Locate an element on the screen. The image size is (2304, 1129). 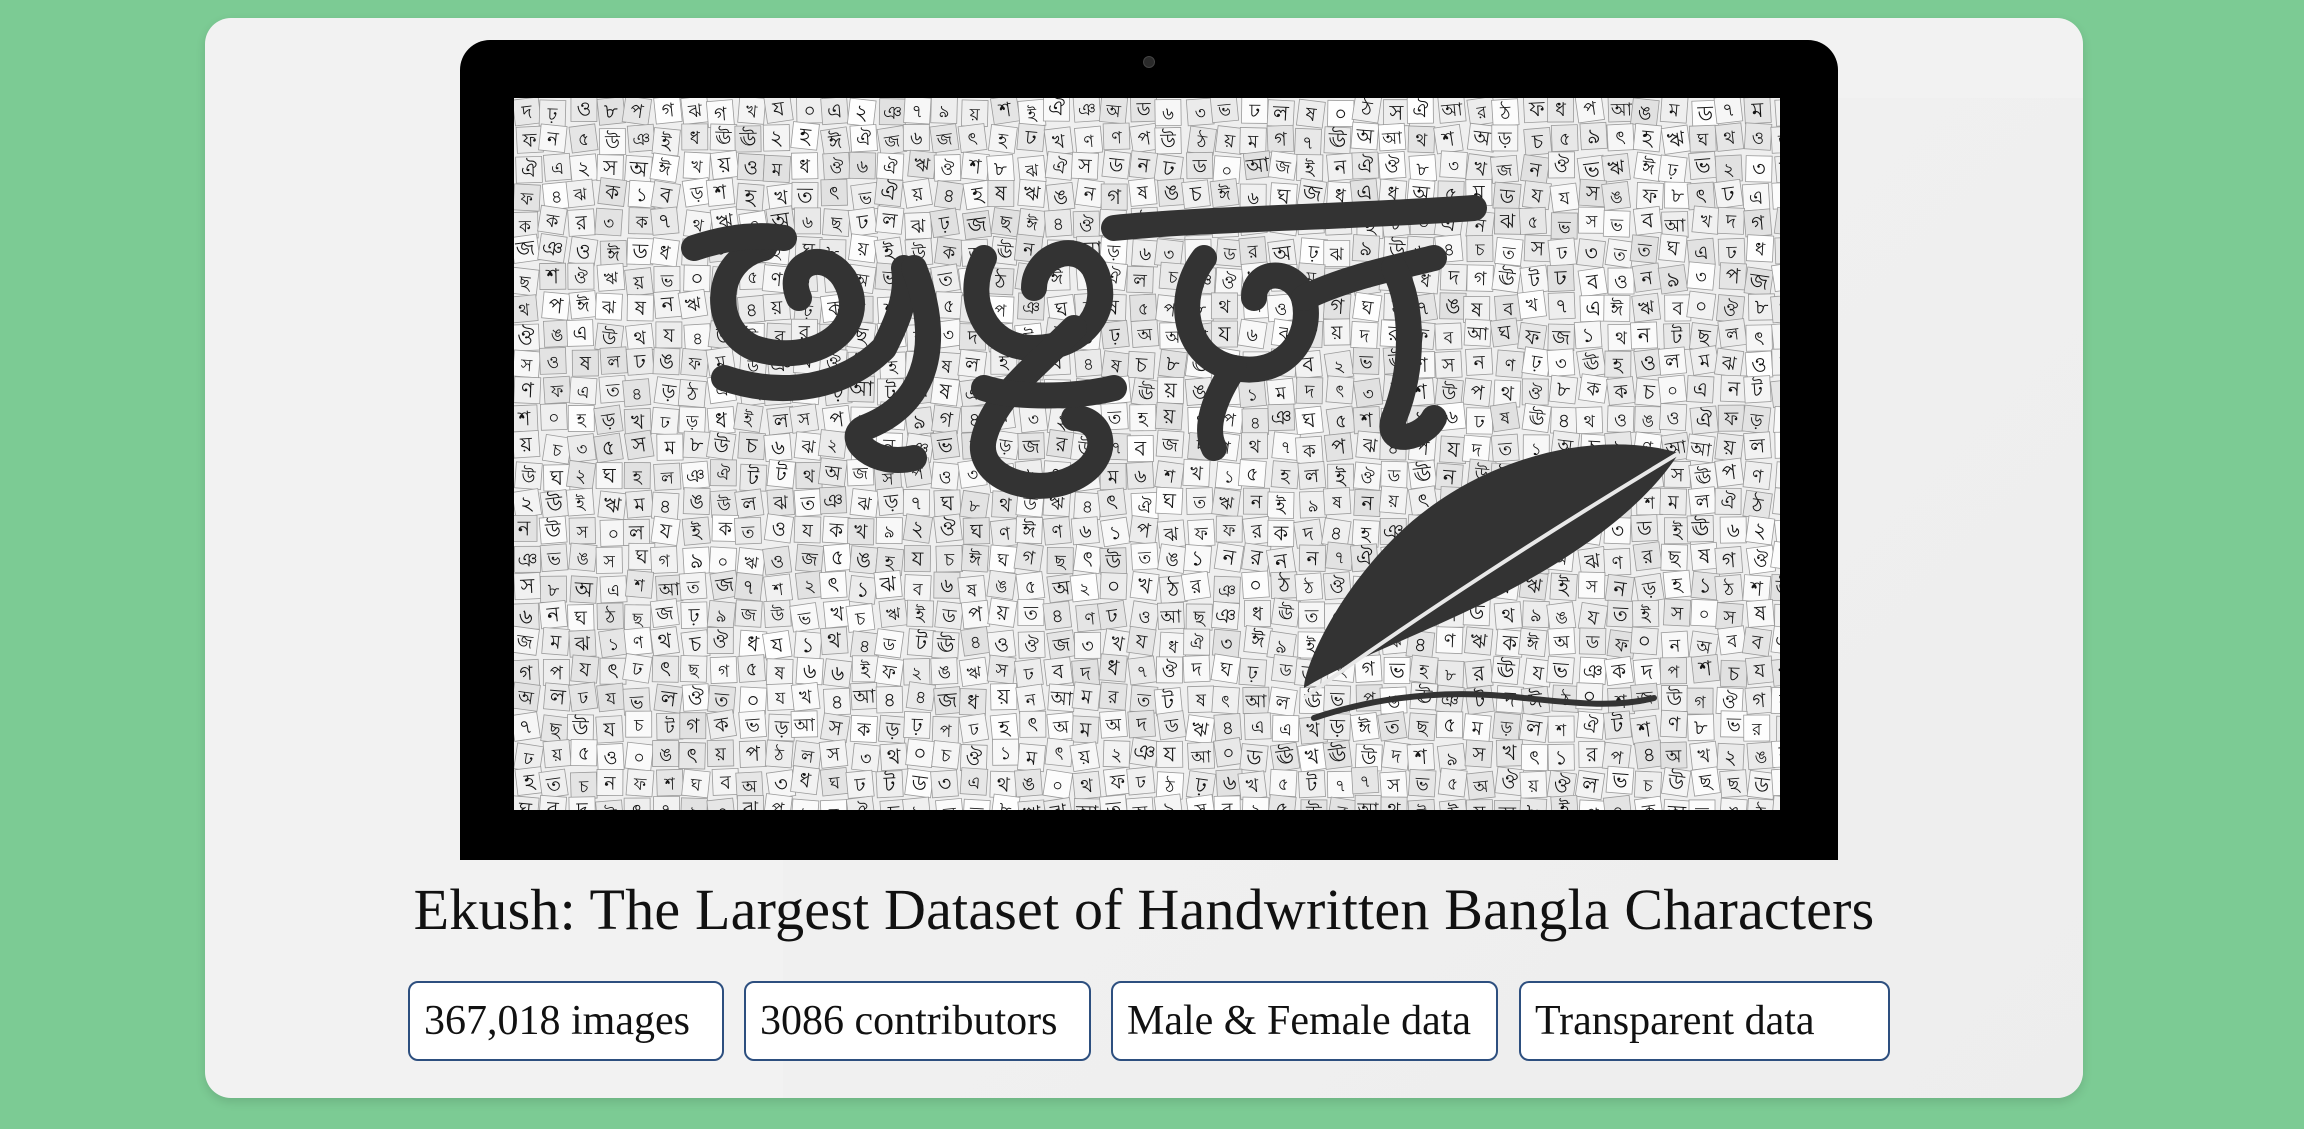
svg-text: ঠ is located at coordinates (1760, 806).